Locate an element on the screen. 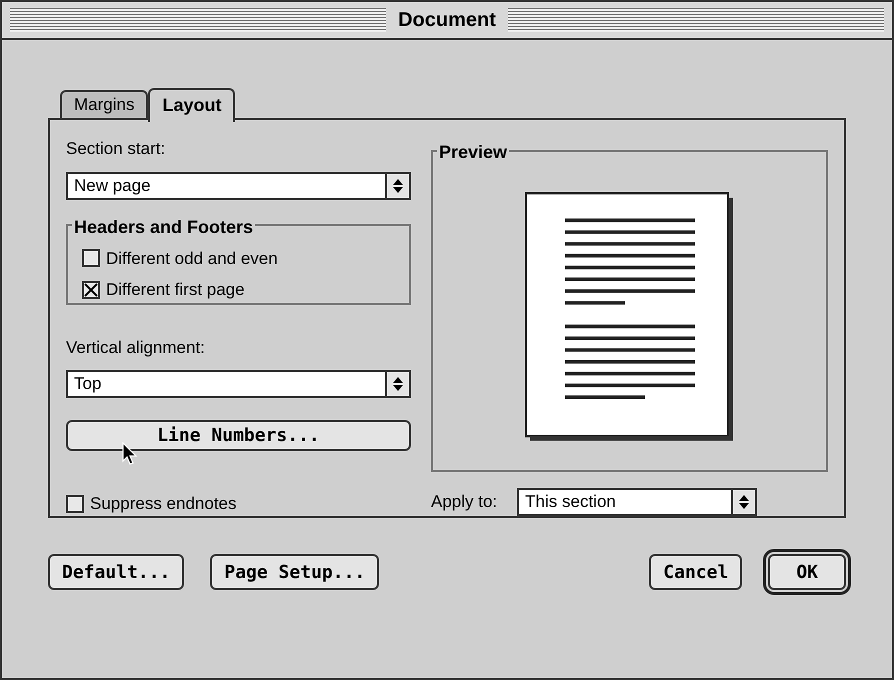  field-label: Apply to: is located at coordinates (464, 502).